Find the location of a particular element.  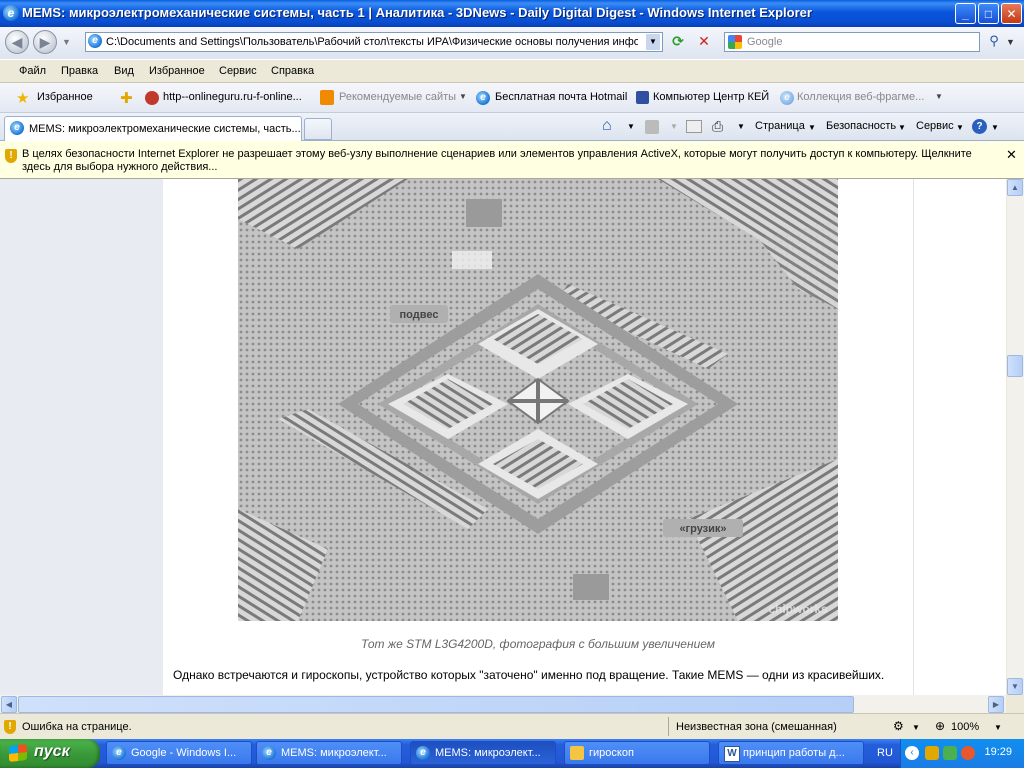

windows-flag-icon is located at coordinates (18, 753).